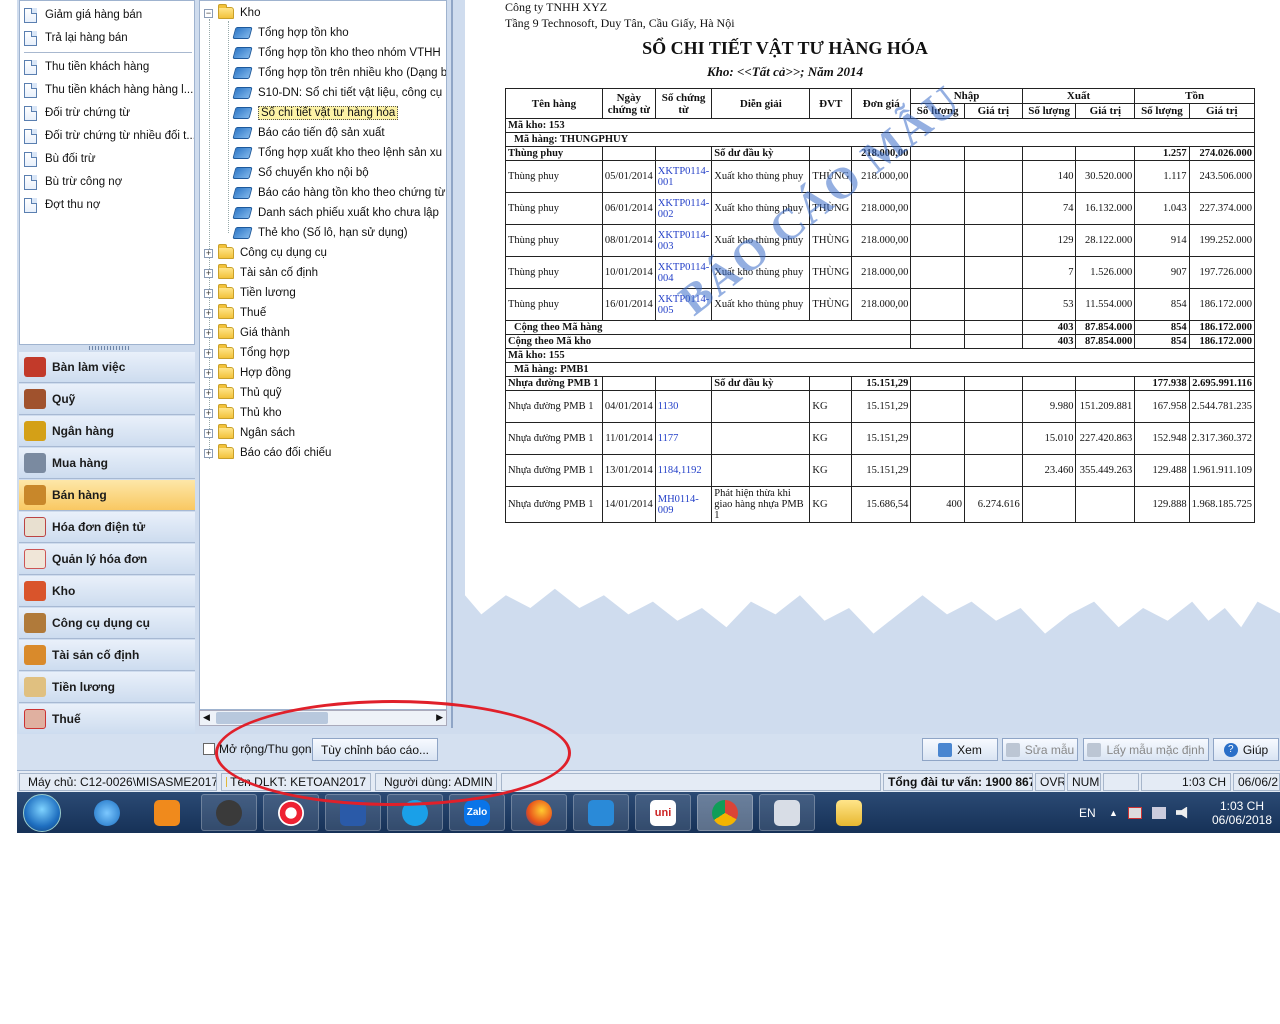 The width and height of the screenshot is (1280, 1024). What do you see at coordinates (42, 813) in the screenshot?
I see `start-button` at bounding box center [42, 813].